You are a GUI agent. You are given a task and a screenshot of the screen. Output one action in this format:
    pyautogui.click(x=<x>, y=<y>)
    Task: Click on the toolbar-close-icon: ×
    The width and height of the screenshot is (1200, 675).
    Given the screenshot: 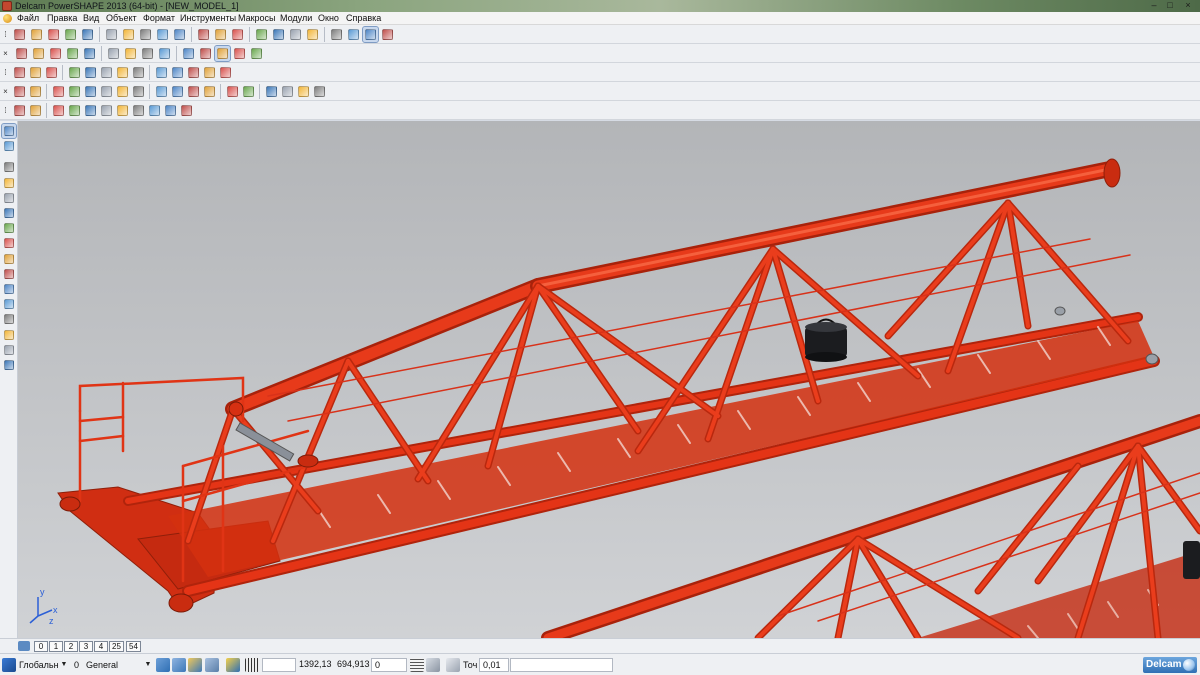 What is the action you would take?
    pyautogui.click(x=5, y=53)
    